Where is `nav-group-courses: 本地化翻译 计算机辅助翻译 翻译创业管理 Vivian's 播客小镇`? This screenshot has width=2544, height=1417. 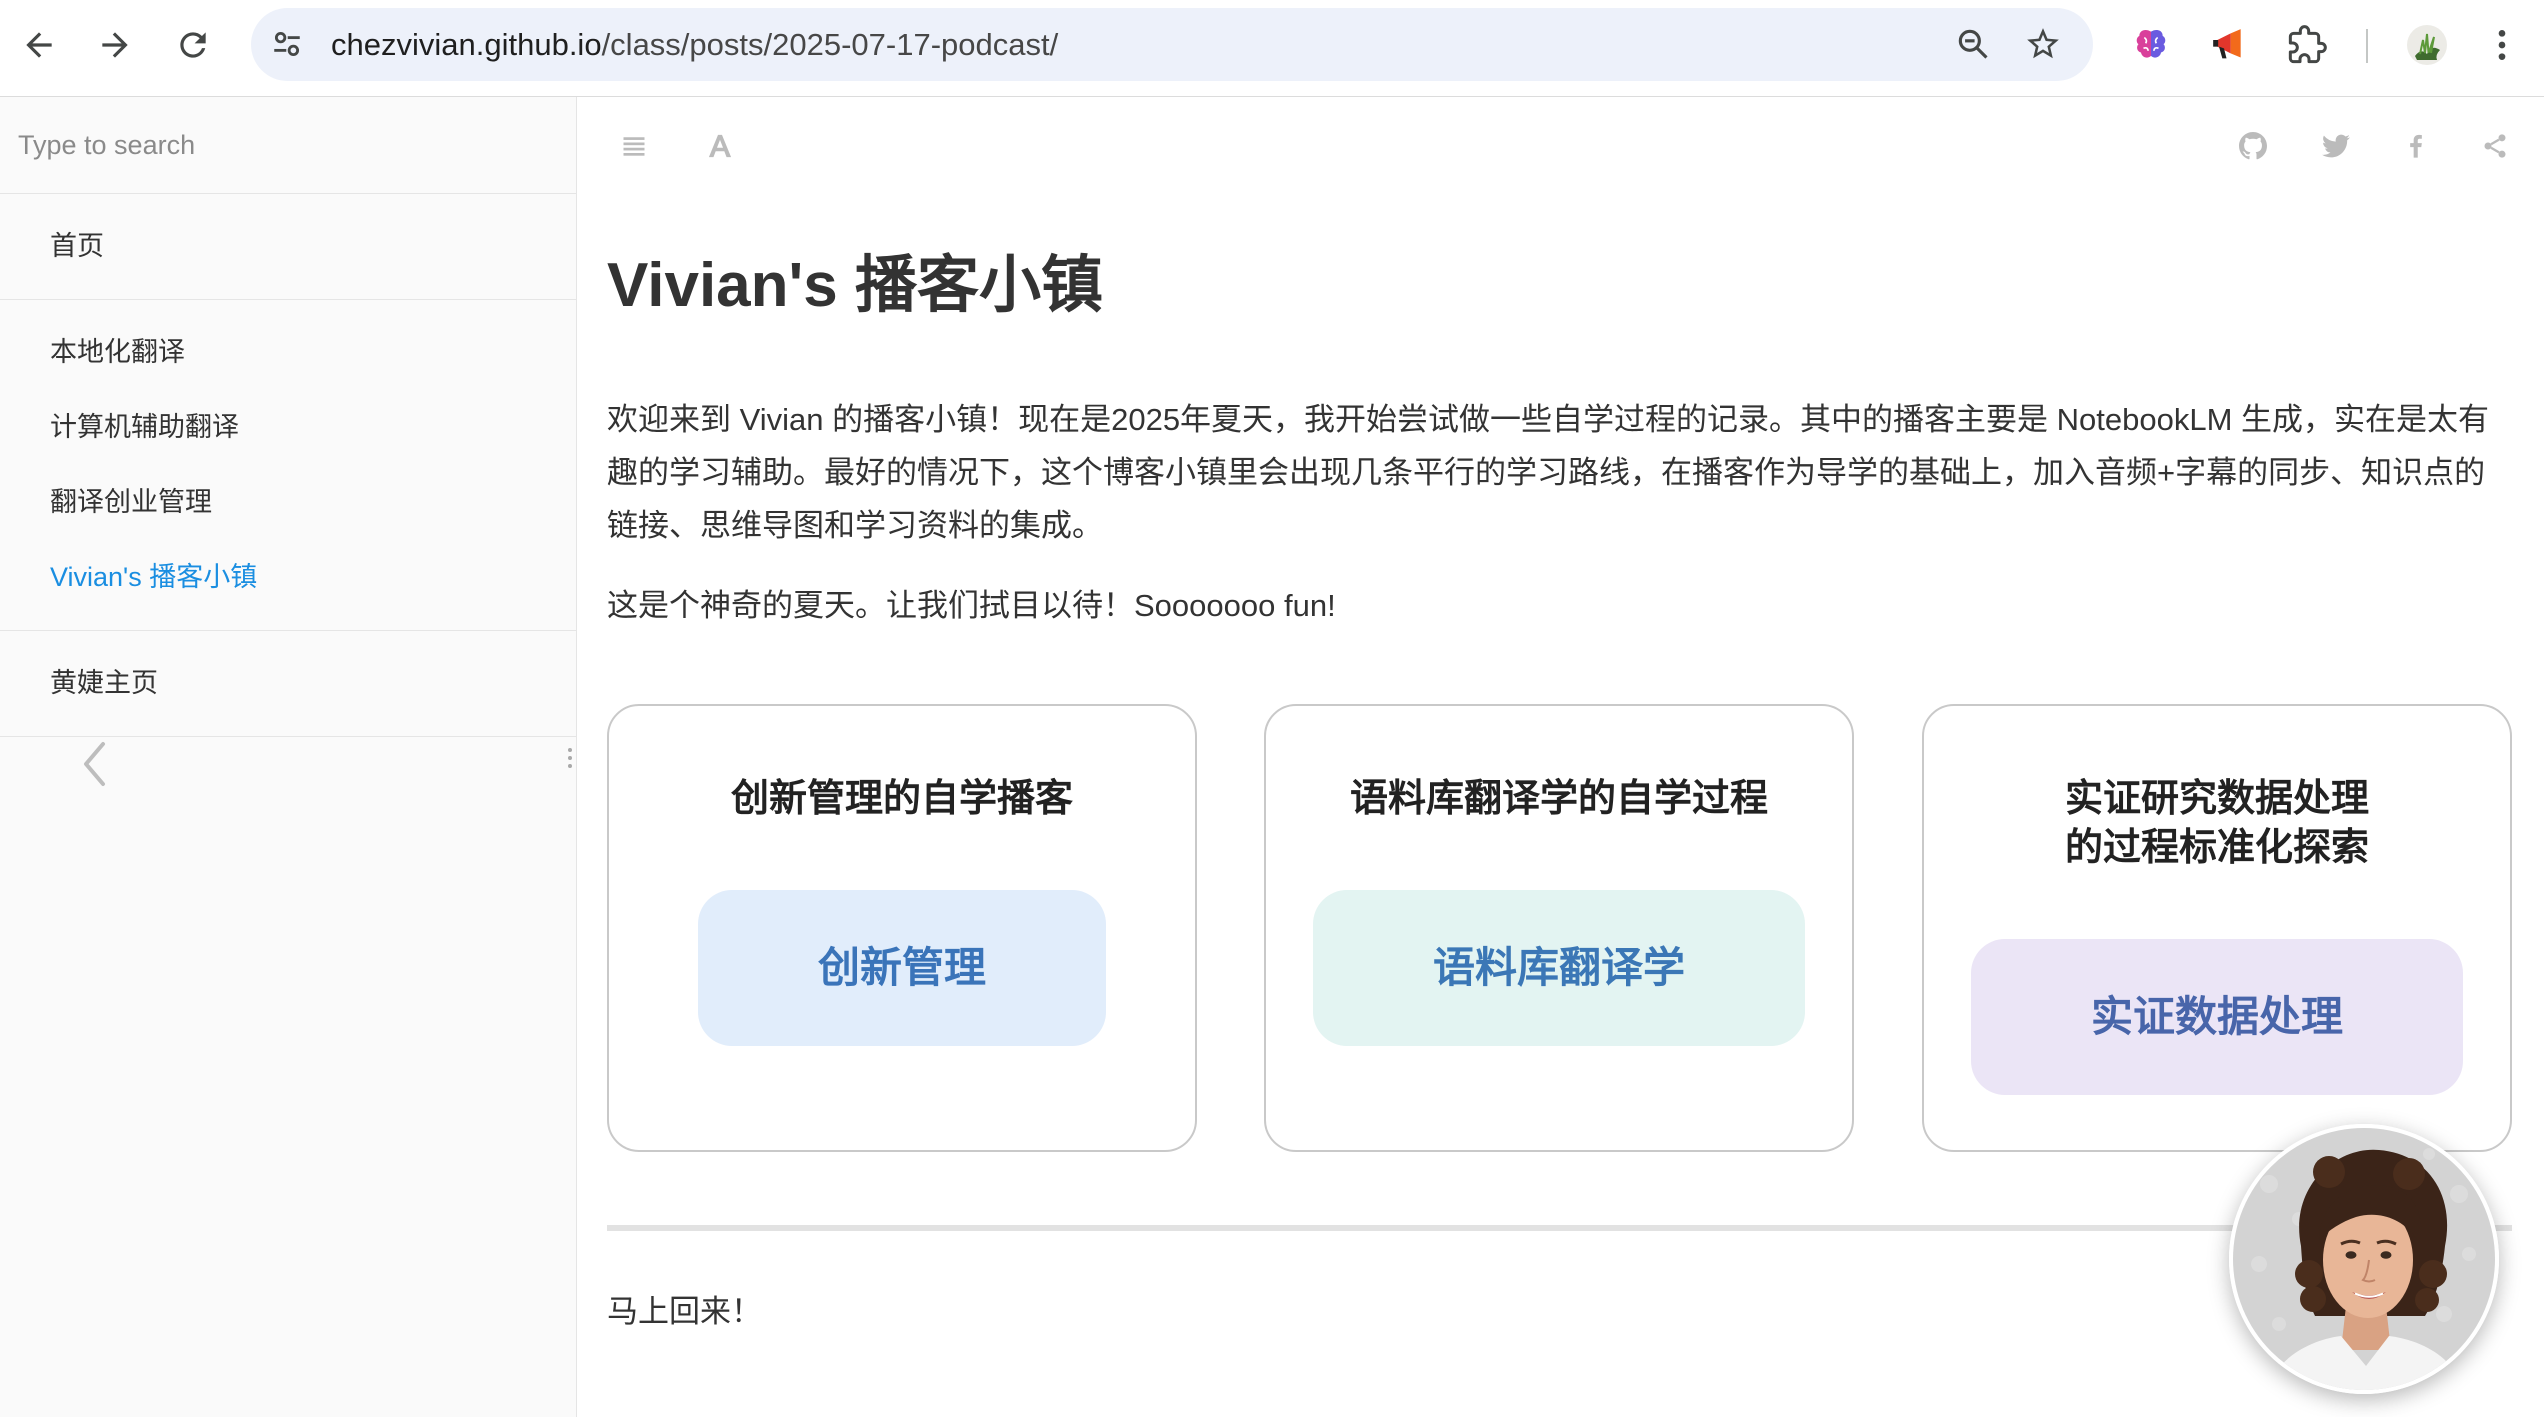 nav-group-courses: 本地化翻译 计算机辅助翻译 翻译创业管理 Vivian's 播客小镇 is located at coordinates (288, 465).